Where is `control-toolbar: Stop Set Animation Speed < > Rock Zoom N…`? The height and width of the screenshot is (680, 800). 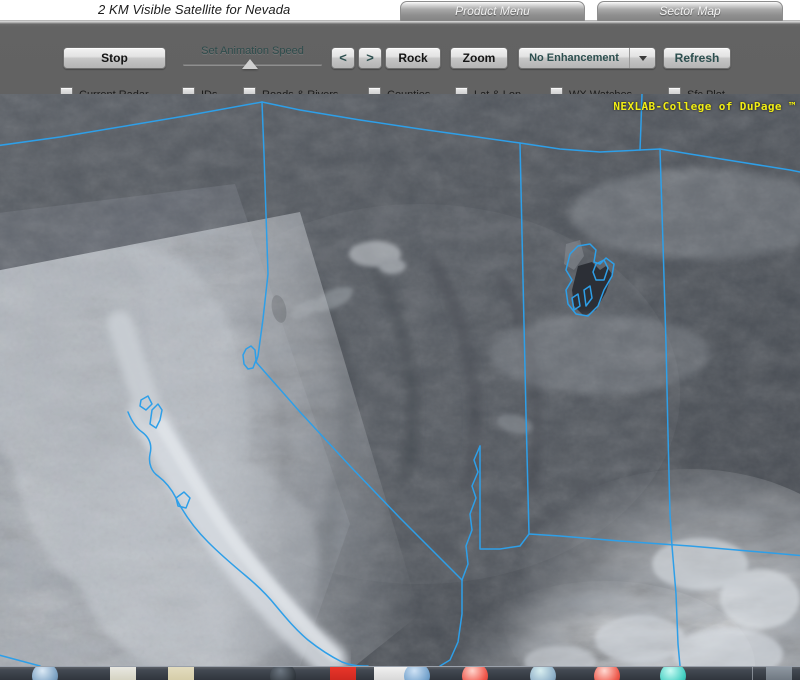
control-toolbar: Stop Set Animation Speed < > Rock Zoom N… is located at coordinates (400, 61).